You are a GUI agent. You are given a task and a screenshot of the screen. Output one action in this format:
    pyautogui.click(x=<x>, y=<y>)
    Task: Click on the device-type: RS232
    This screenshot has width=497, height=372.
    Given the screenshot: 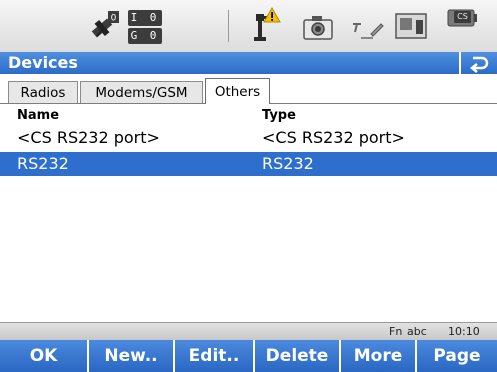 What is the action you would take?
    pyautogui.click(x=288, y=163)
    